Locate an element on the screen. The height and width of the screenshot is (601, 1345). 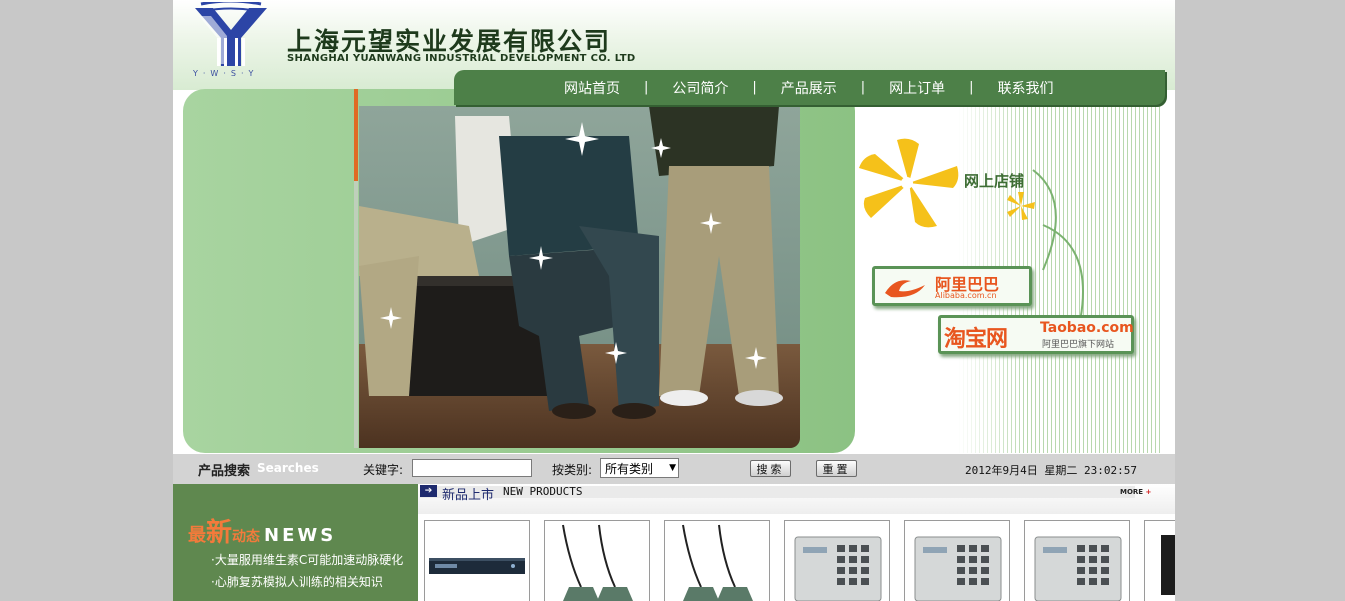
new-products-title-cn: 新品上市 is located at coordinates (468, 495).